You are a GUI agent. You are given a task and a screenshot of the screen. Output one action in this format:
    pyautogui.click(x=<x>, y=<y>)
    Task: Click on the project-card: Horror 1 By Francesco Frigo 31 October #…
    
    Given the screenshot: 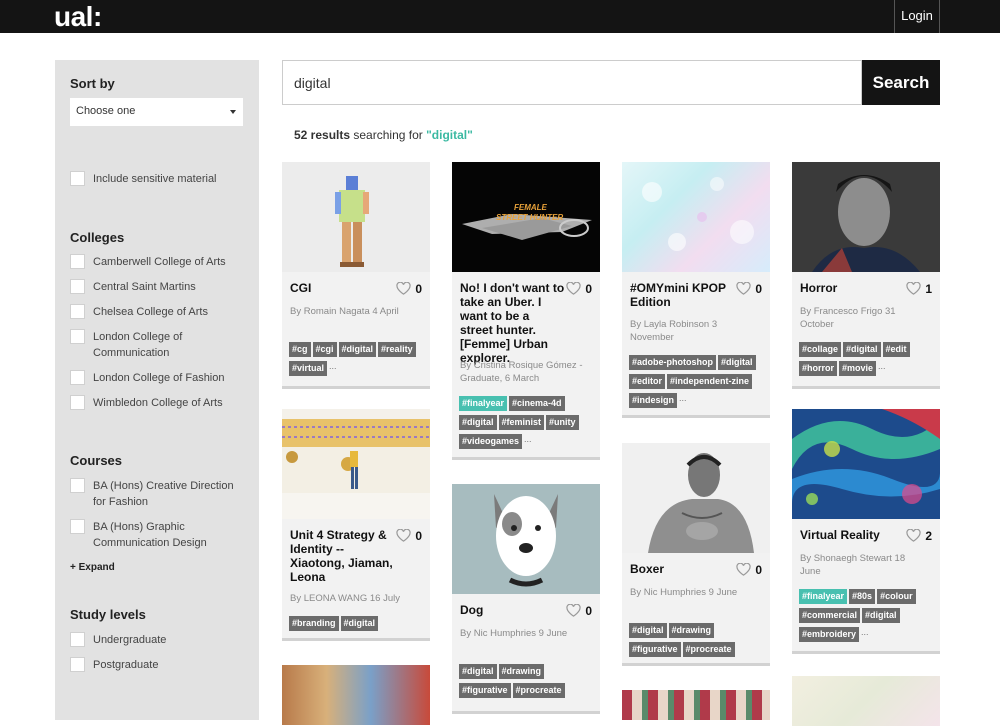 What is the action you would take?
    pyautogui.click(x=866, y=275)
    